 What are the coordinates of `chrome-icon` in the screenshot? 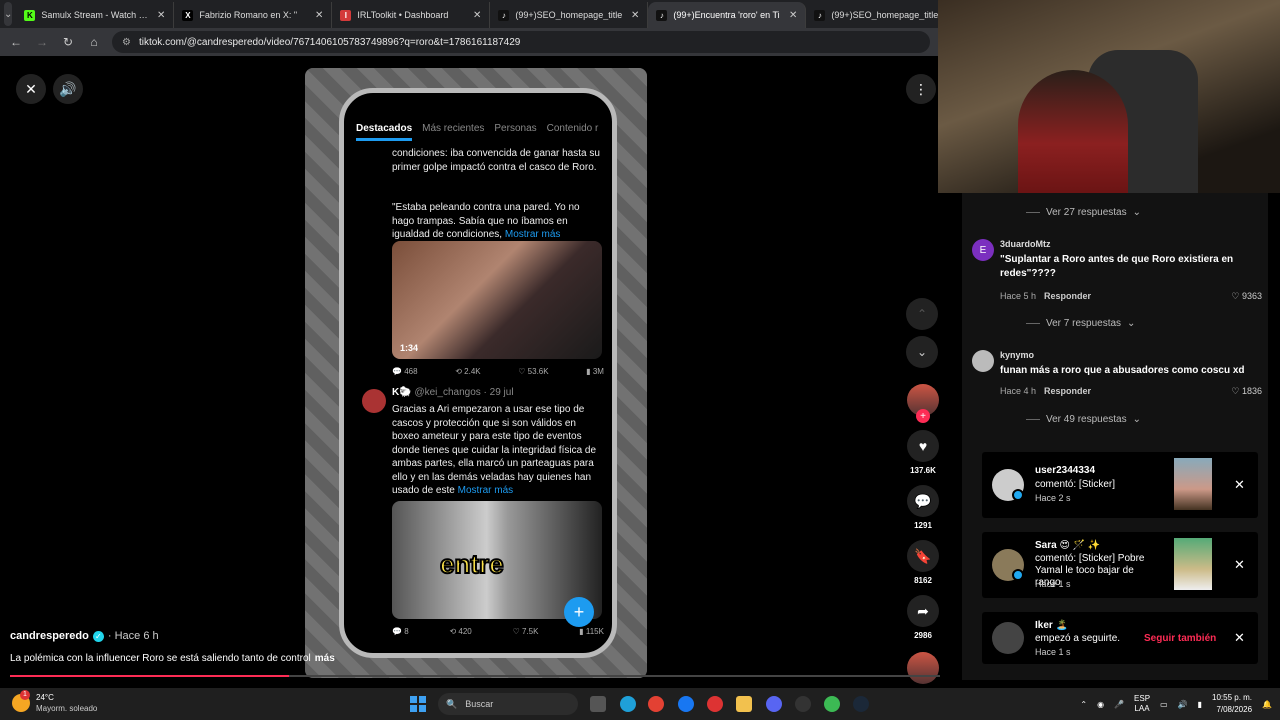 It's located at (656, 704).